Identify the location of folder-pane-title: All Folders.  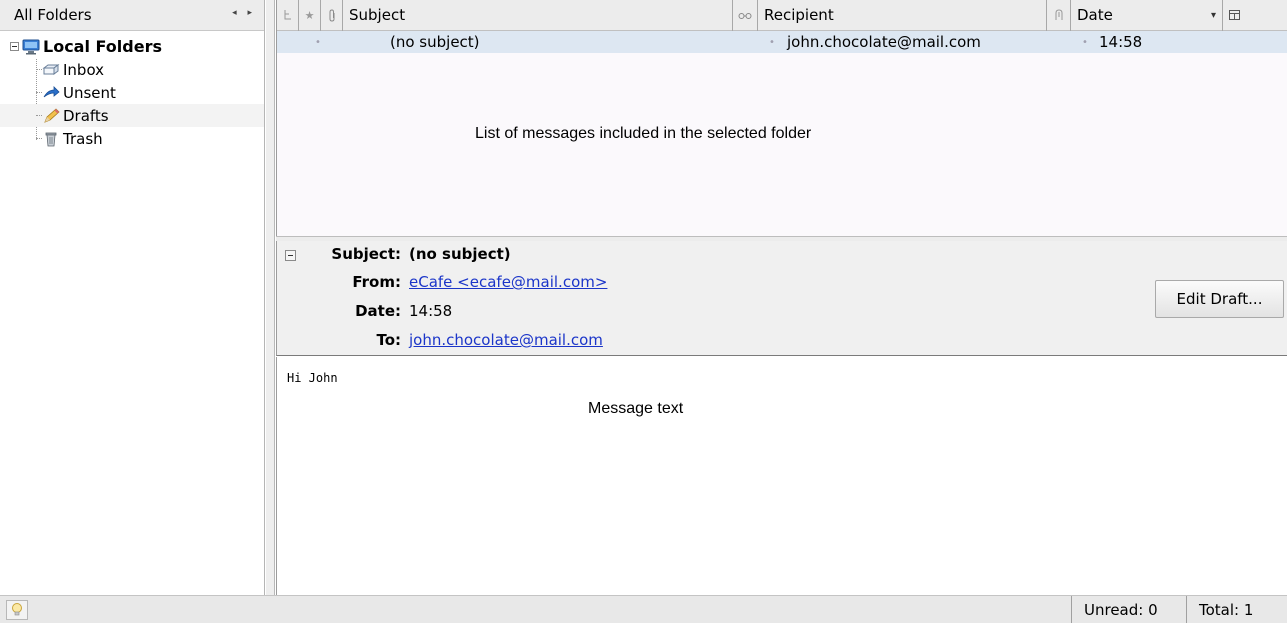
(53, 15).